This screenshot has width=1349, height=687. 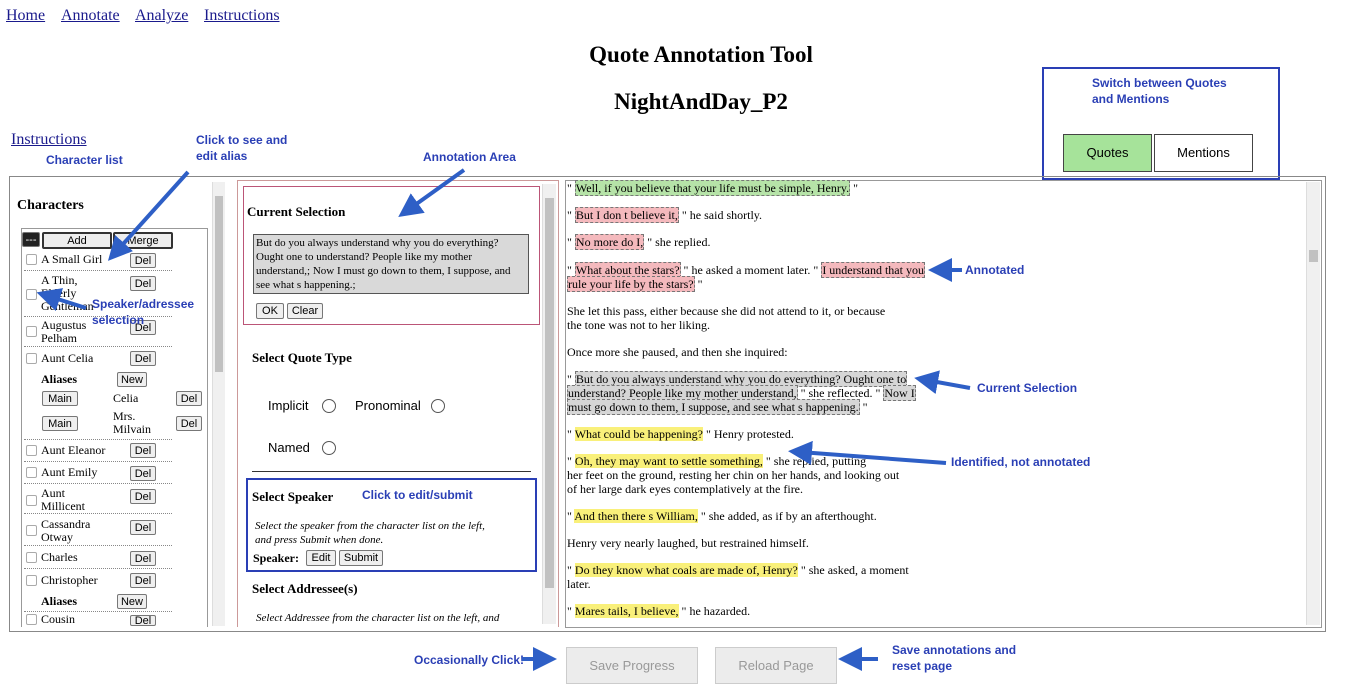 I want to click on speaker-heading: Select Speaker, so click(x=293, y=496).